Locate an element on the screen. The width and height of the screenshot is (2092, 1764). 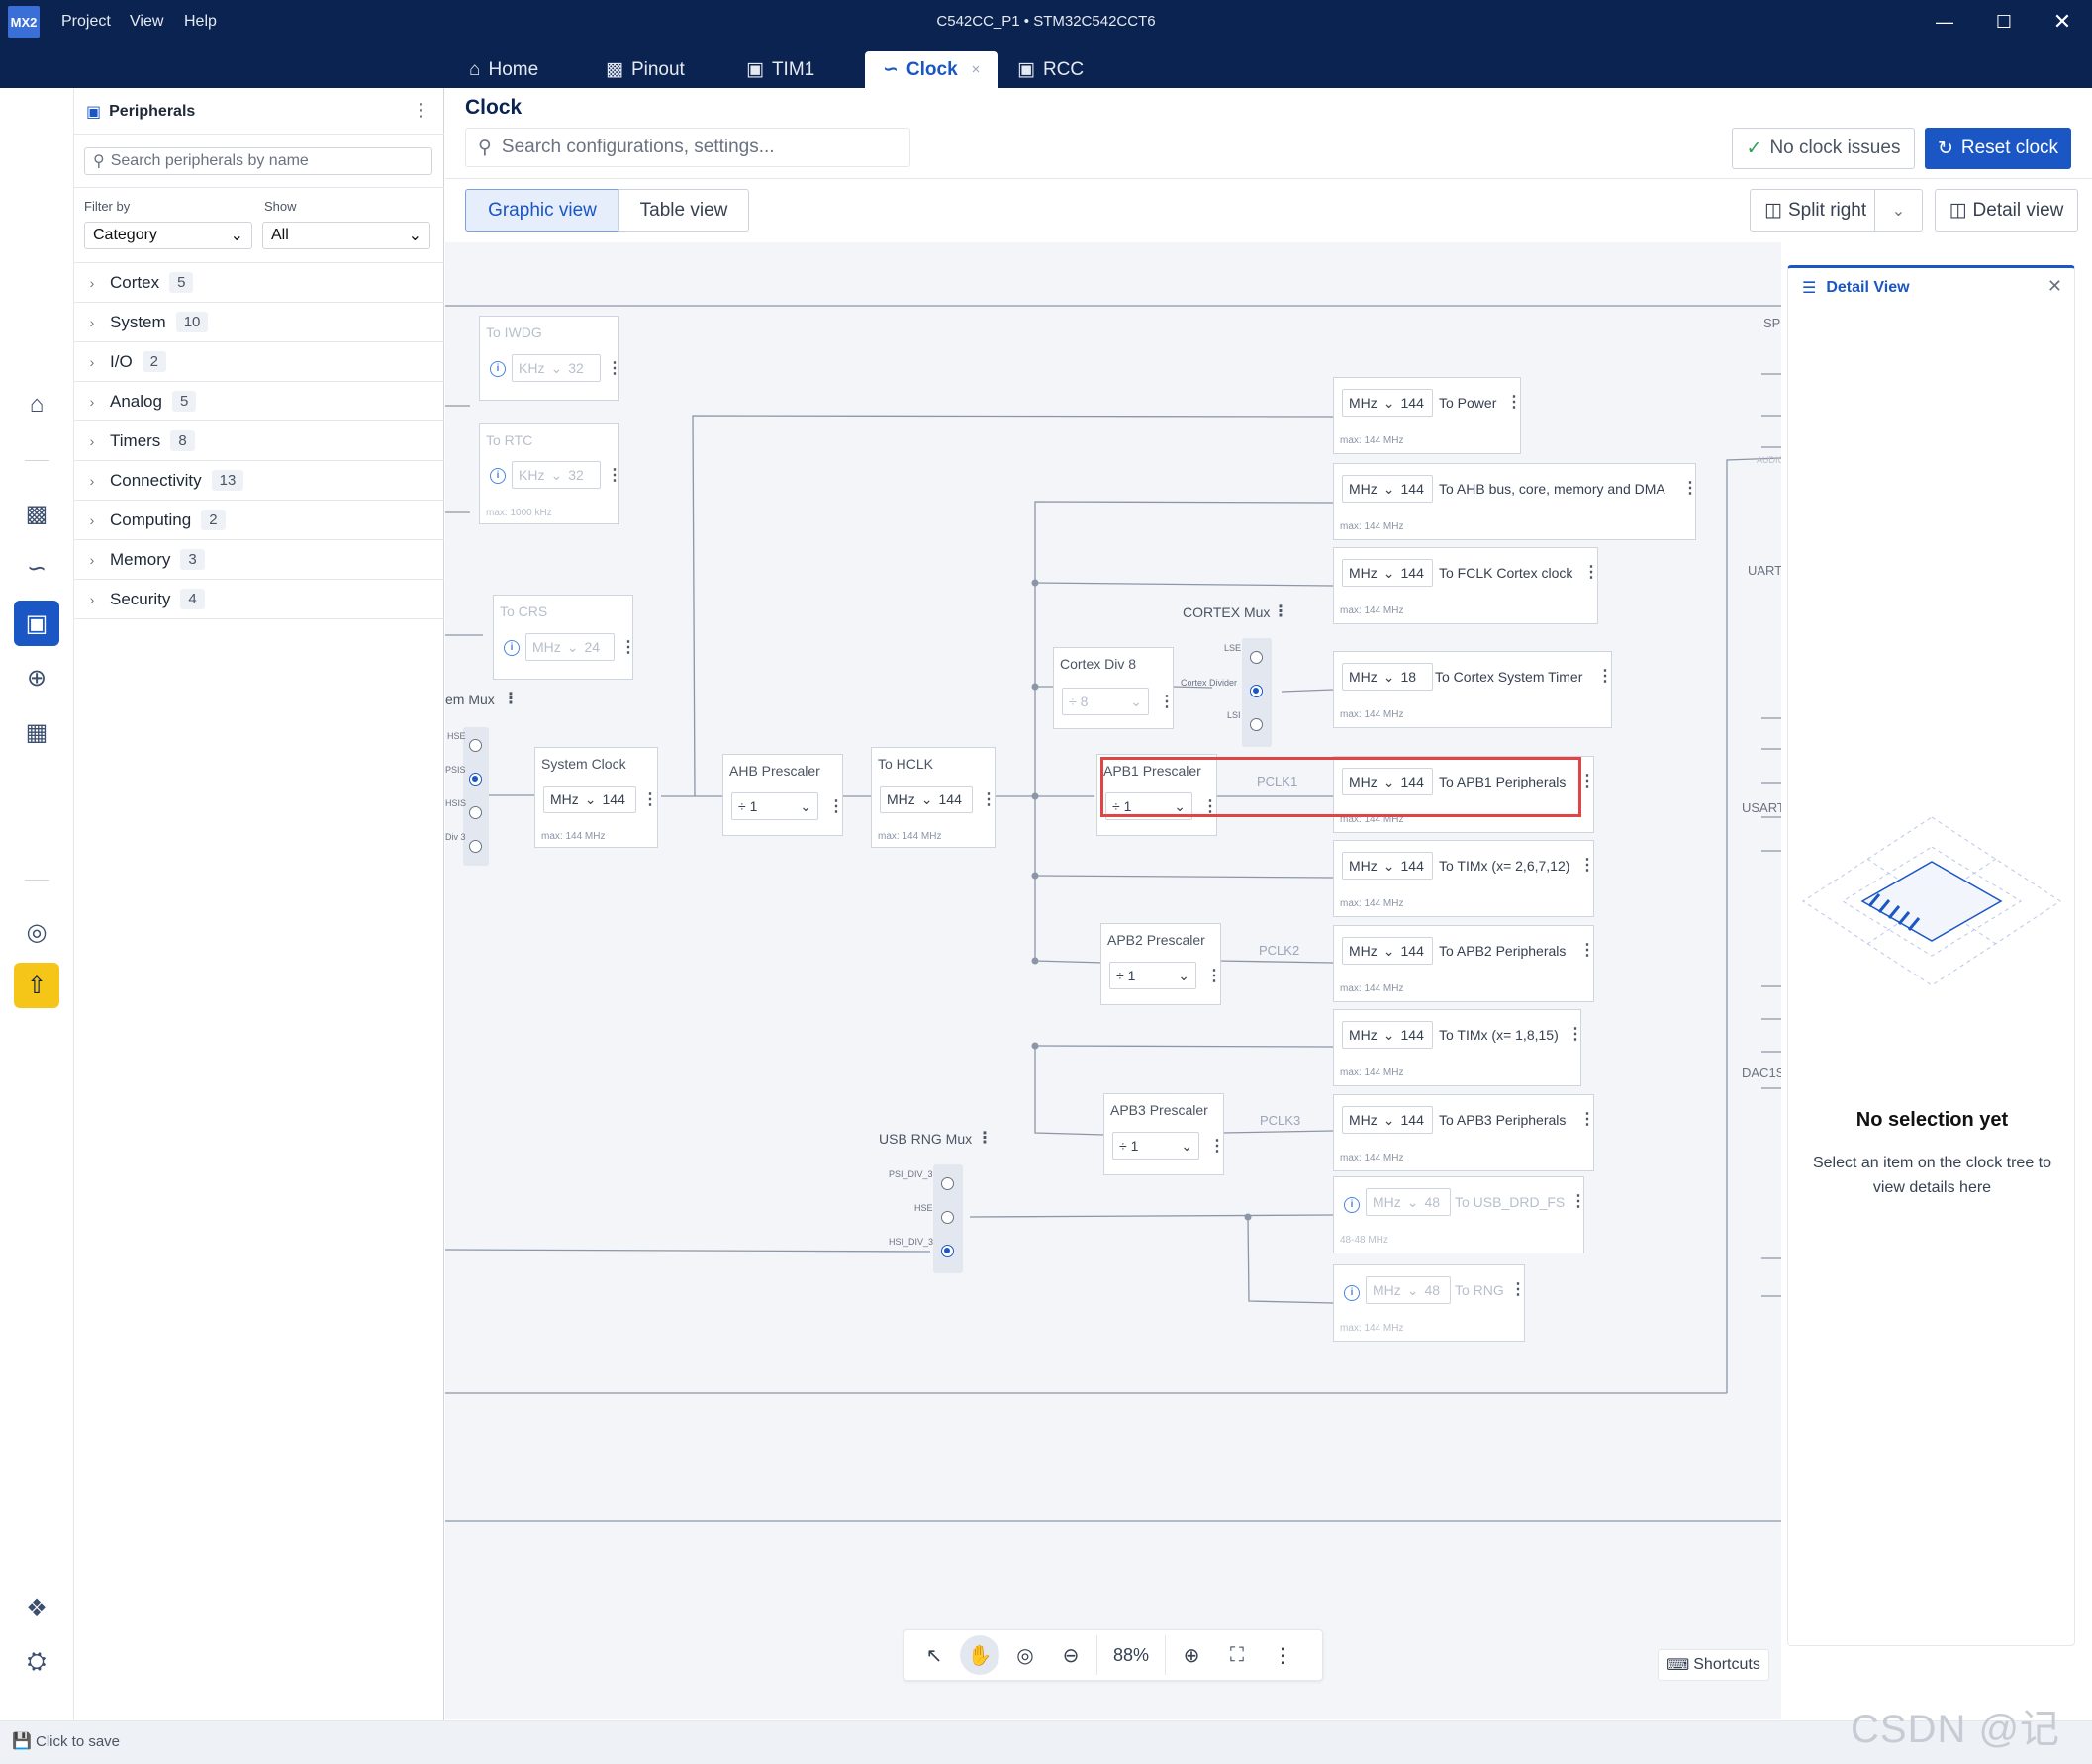
category-timers: › Timers 8 is located at coordinates (259, 441).